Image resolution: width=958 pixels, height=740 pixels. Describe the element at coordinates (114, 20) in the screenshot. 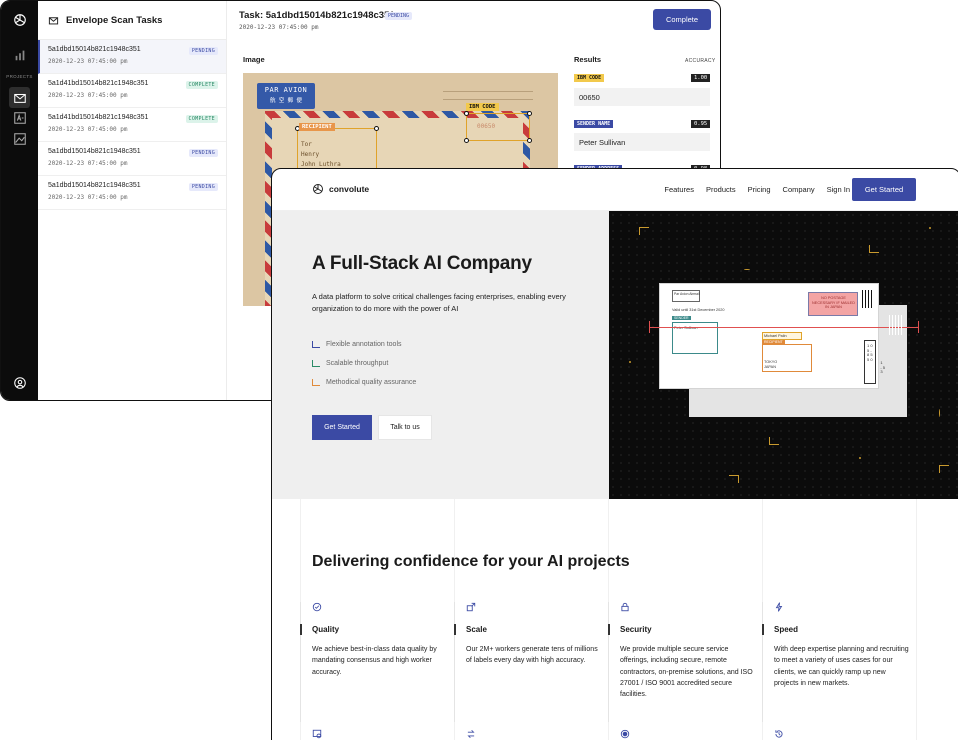

I see `task-list-title: Envelope Scan Tasks` at that location.